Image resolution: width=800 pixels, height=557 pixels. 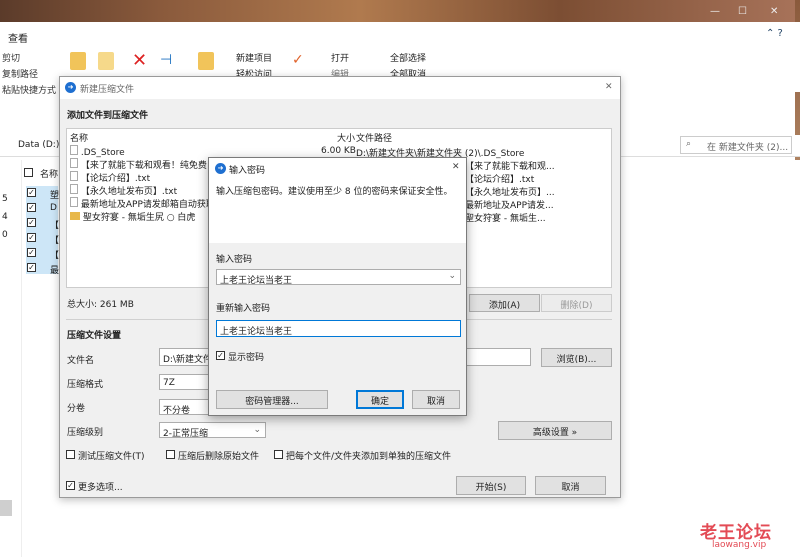 I want to click on enter-password-label: 输入密码, so click(x=234, y=260).